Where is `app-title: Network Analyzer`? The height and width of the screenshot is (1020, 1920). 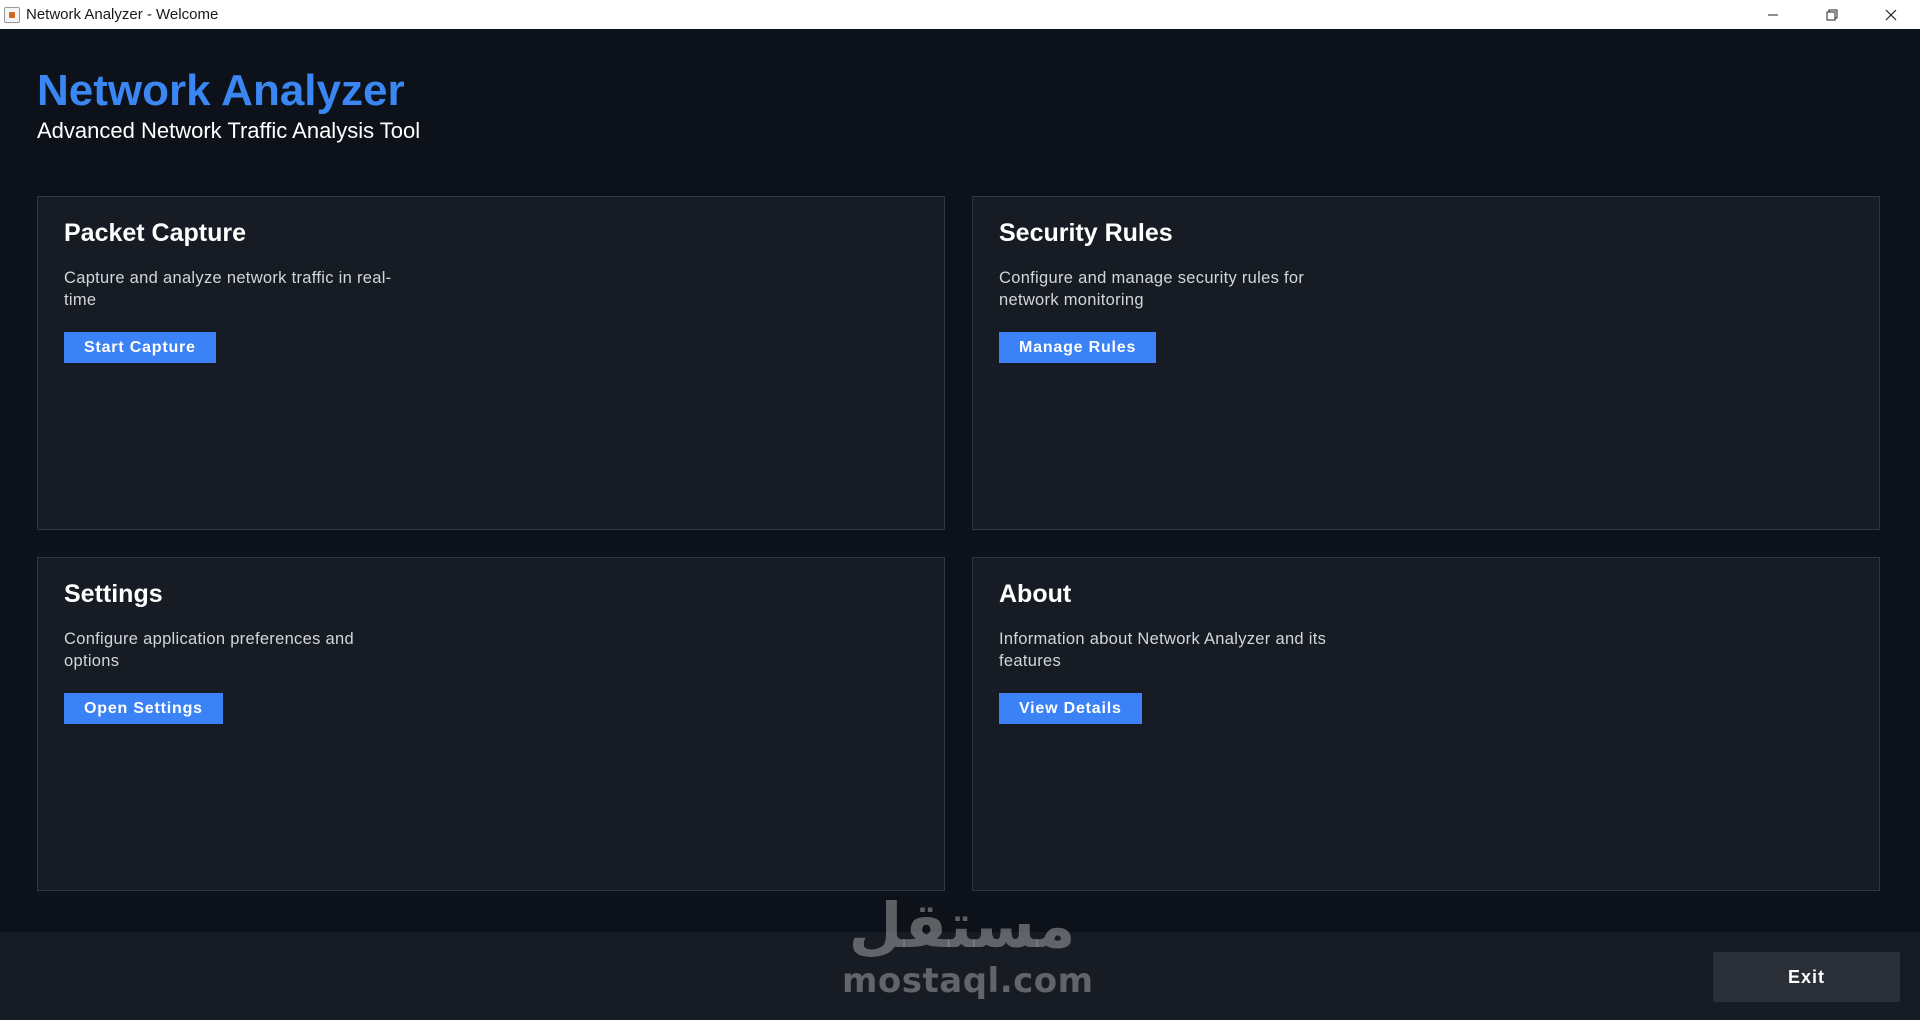 app-title: Network Analyzer is located at coordinates (221, 90).